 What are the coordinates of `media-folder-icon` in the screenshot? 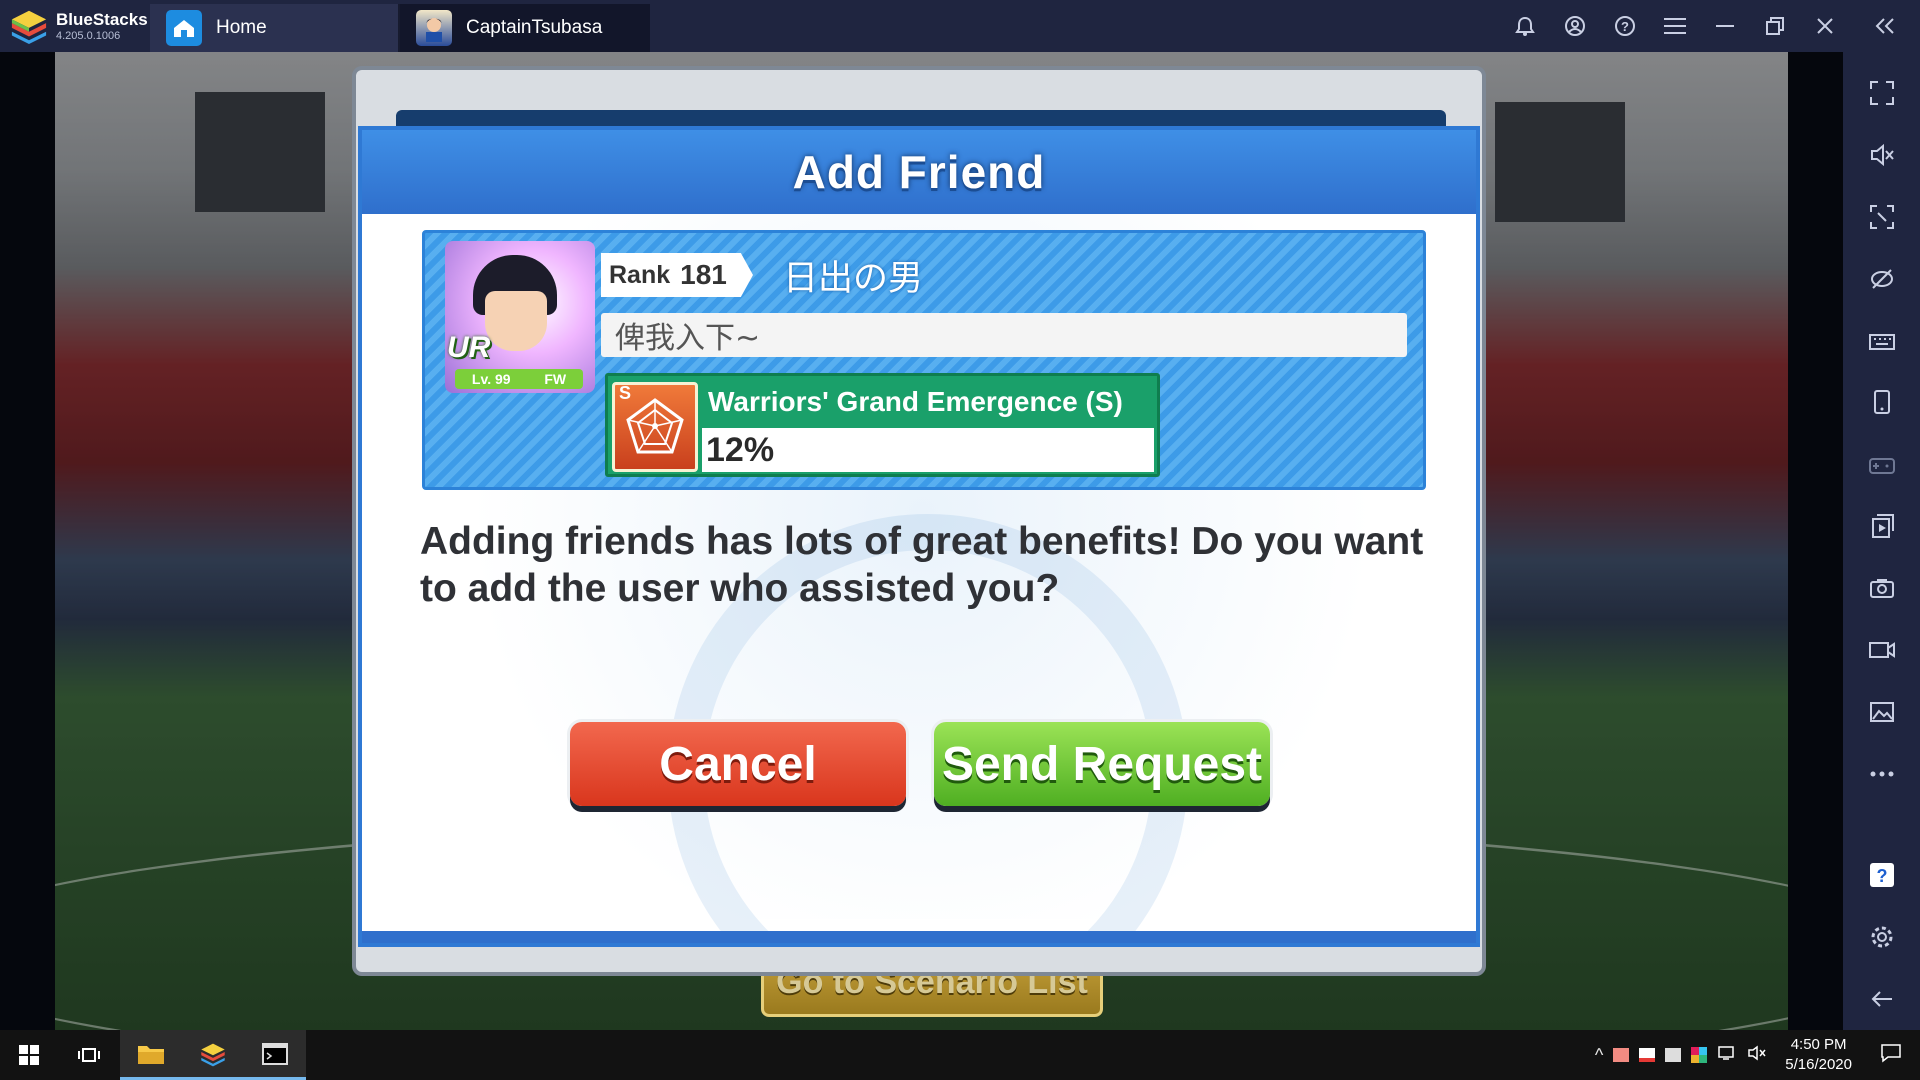 It's located at (1881, 712).